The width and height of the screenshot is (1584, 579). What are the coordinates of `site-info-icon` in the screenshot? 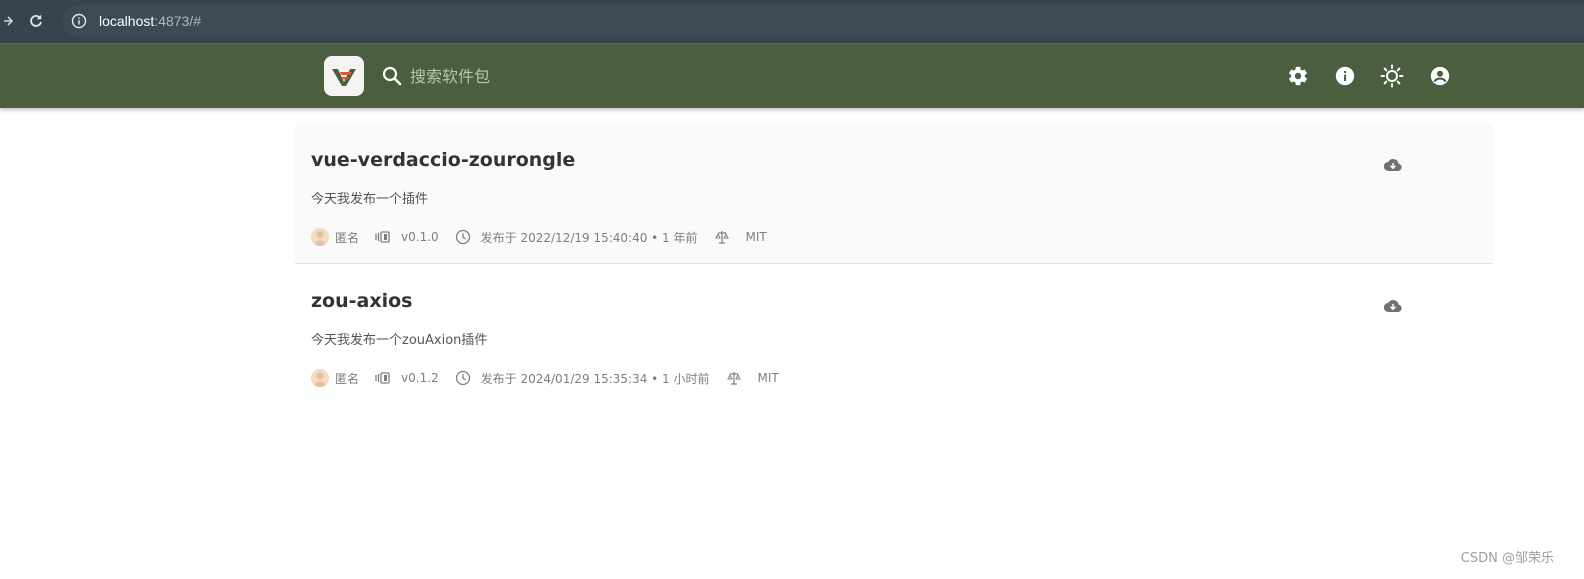 It's located at (79, 21).